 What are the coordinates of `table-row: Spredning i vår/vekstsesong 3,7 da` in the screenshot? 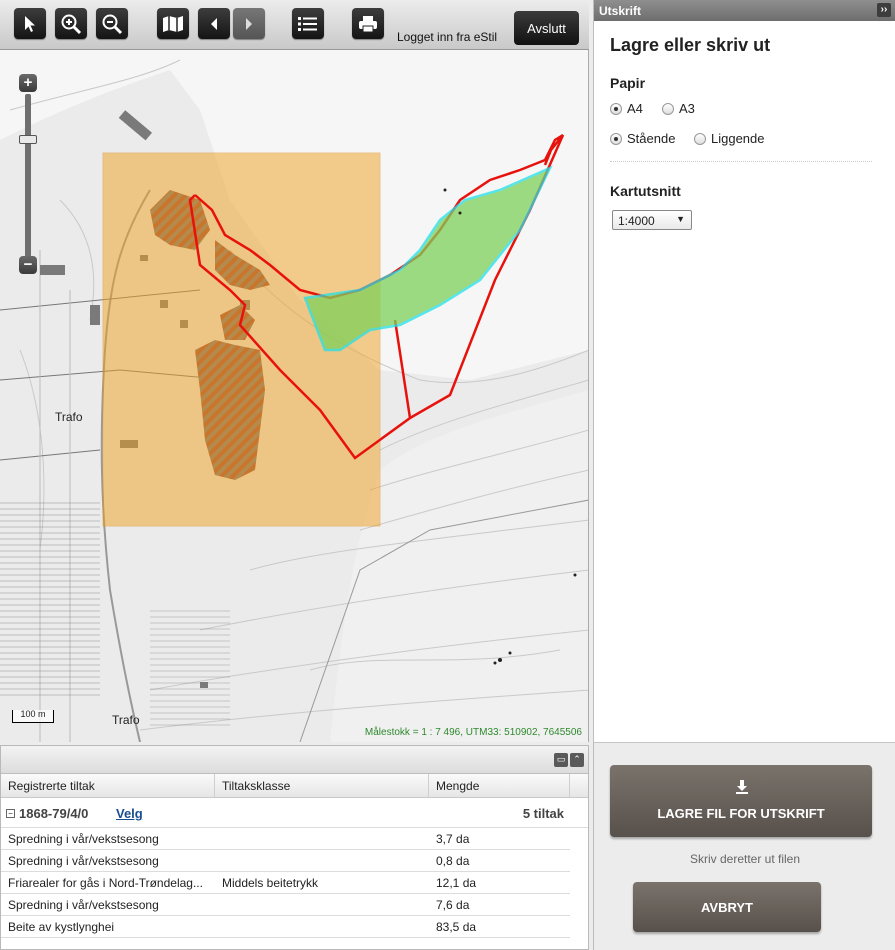 It's located at (285, 839).